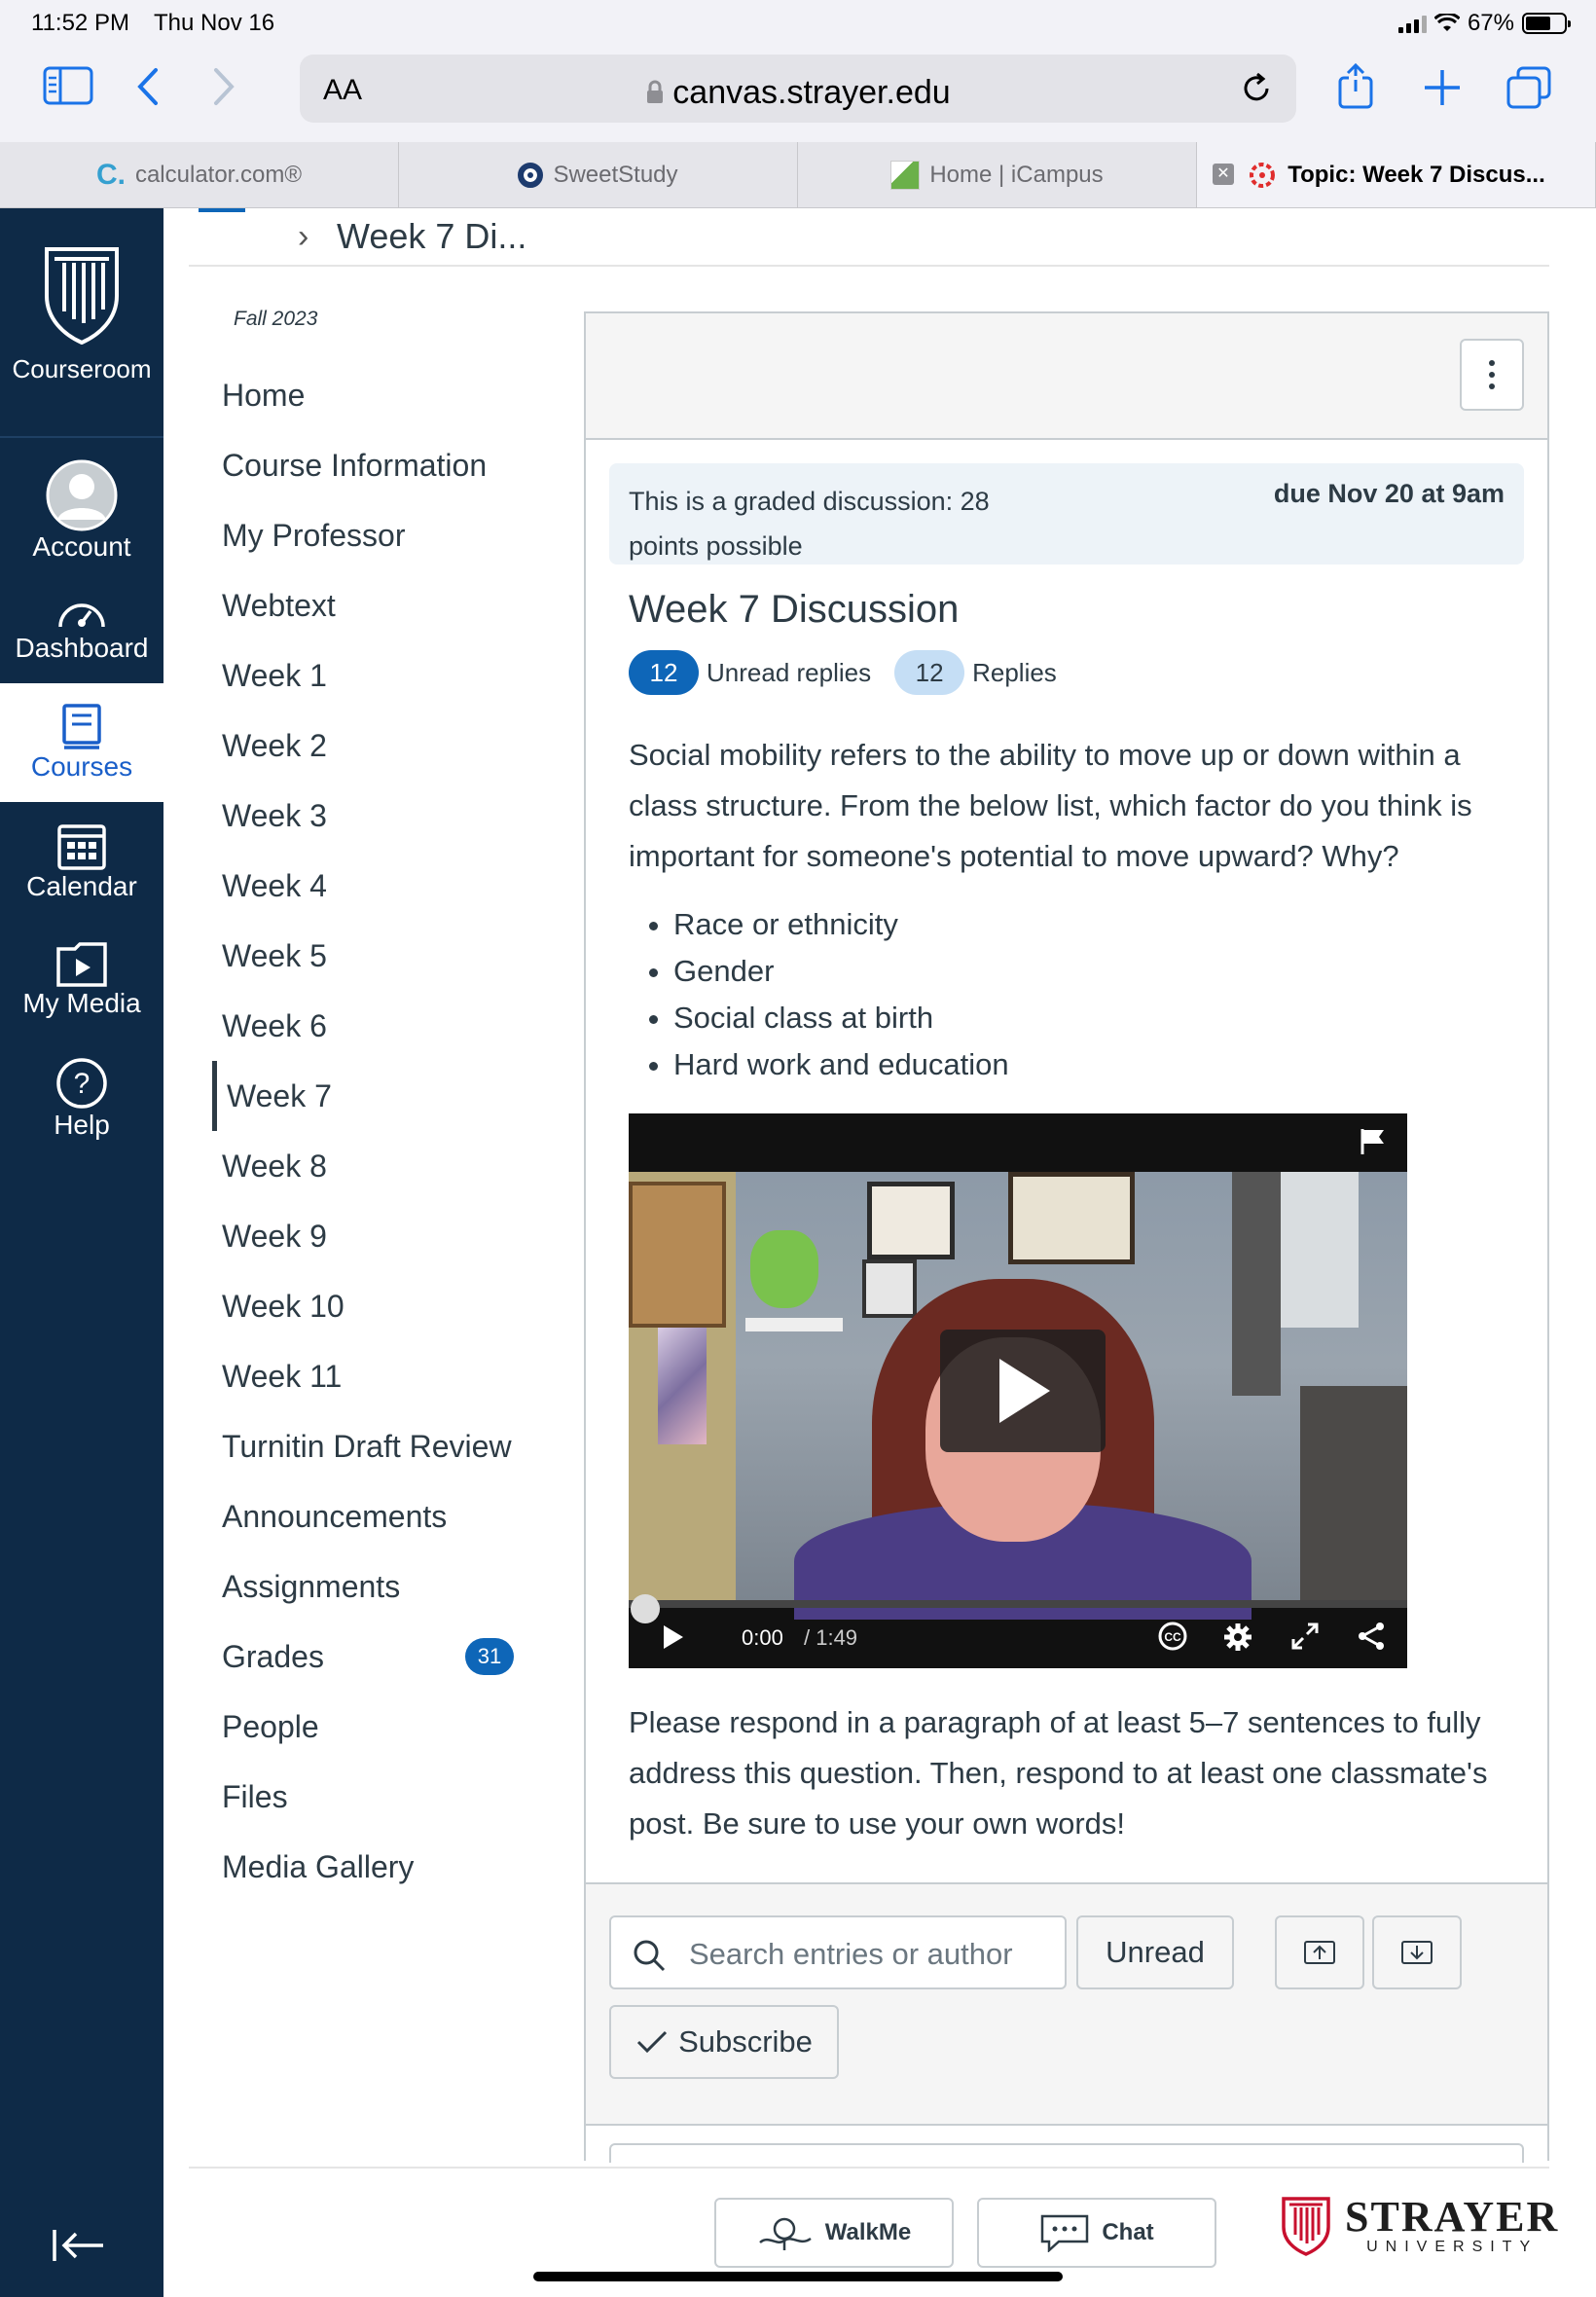 This screenshot has height=2297, width=1596. Describe the element at coordinates (762, 1638) in the screenshot. I see `video-current-time: 0:00` at that location.